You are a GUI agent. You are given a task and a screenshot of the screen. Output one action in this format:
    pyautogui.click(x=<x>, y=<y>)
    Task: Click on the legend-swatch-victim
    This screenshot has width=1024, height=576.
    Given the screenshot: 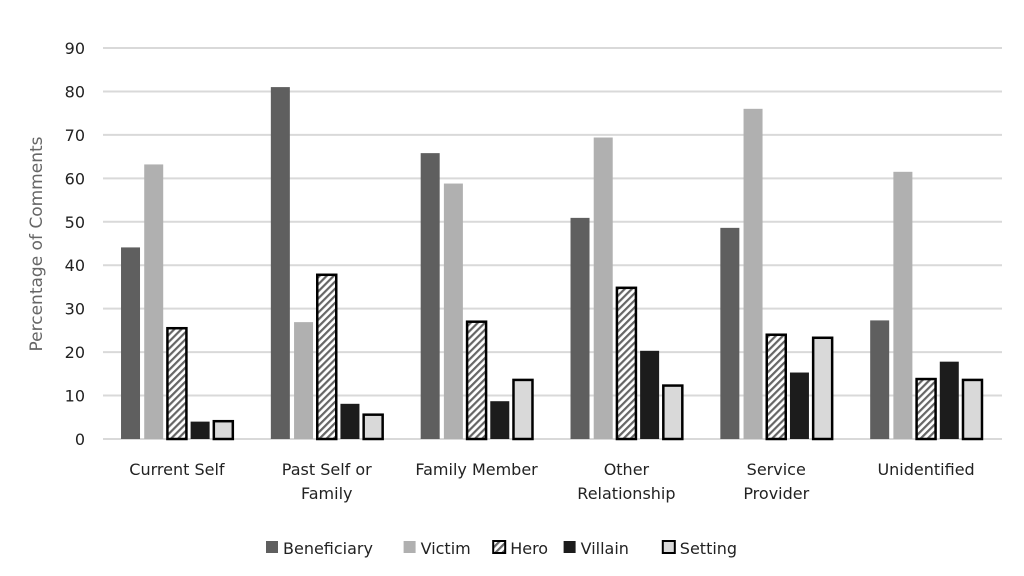 What is the action you would take?
    pyautogui.click(x=409, y=547)
    